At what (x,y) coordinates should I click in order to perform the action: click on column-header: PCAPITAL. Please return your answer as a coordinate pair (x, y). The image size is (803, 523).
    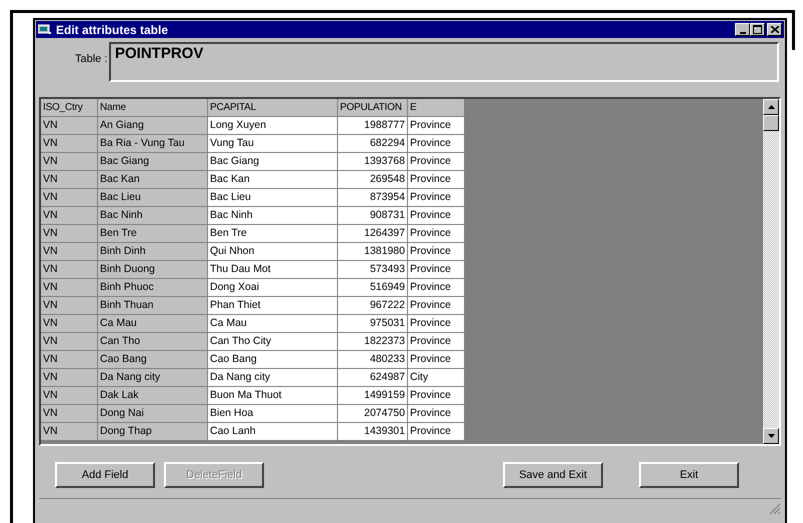
    Looking at the image, I should click on (273, 108).